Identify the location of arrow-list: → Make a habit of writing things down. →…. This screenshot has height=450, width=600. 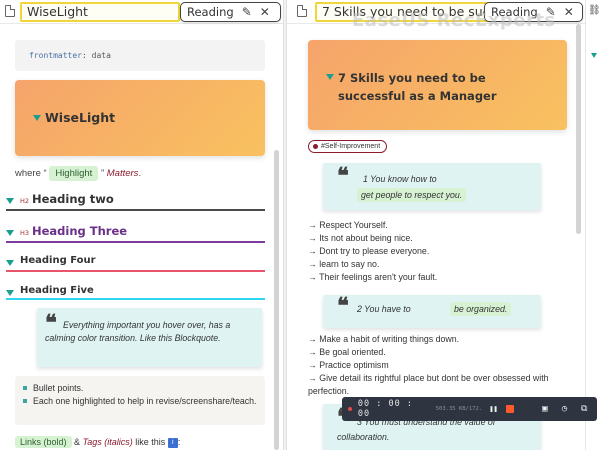
(440, 365).